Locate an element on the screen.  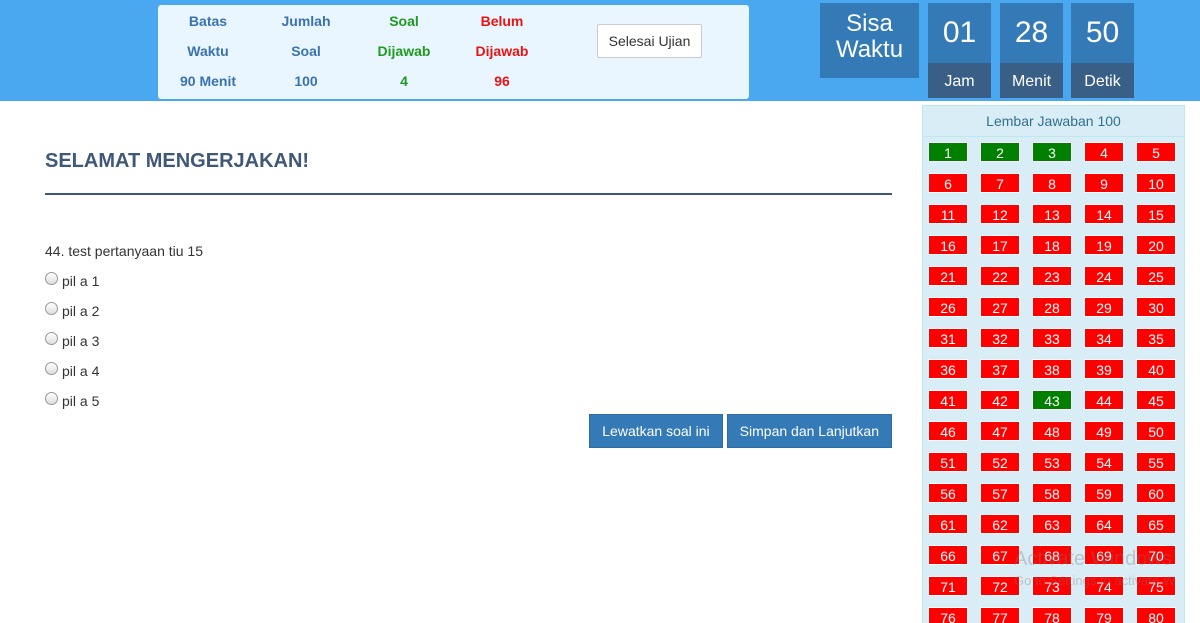
answer-sheet-cell-73: 73 is located at coordinates (1052, 586).